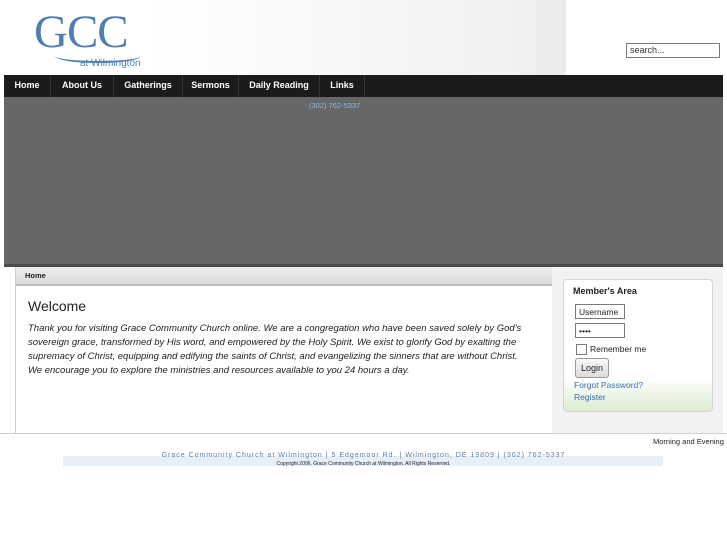 This screenshot has width=727, height=545. Describe the element at coordinates (551, 37) in the screenshot. I see `header-band` at that location.